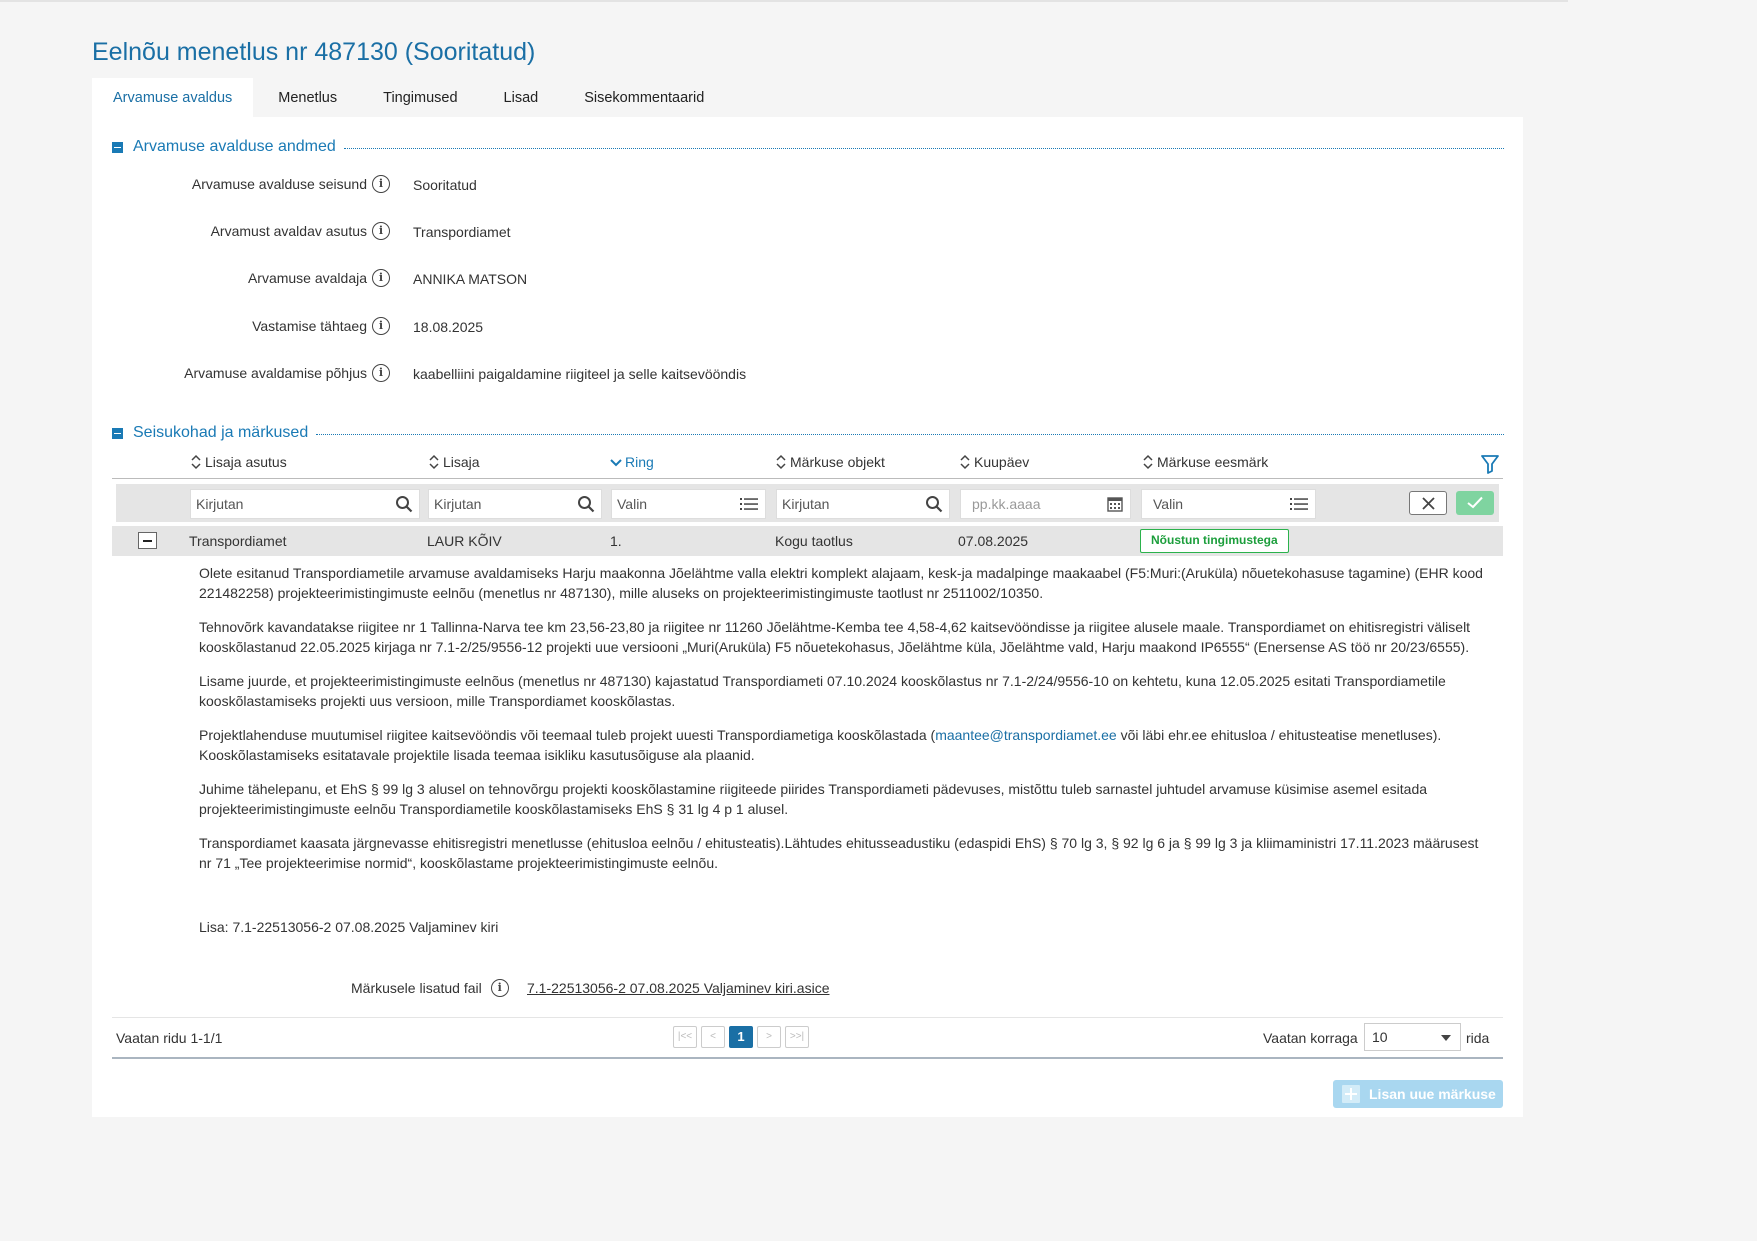  What do you see at coordinates (1418, 1094) in the screenshot?
I see `add-remark-button: Lisan uue märkuse` at bounding box center [1418, 1094].